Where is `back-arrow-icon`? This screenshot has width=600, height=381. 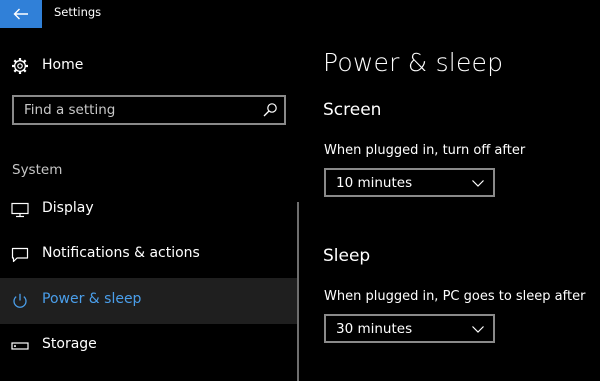
back-arrow-icon is located at coordinates (20, 14).